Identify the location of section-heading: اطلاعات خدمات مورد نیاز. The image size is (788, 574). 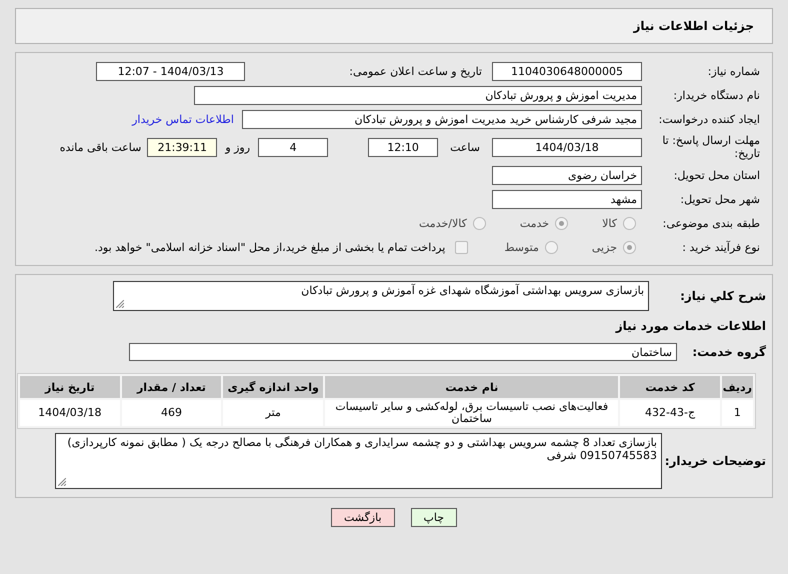
(690, 326).